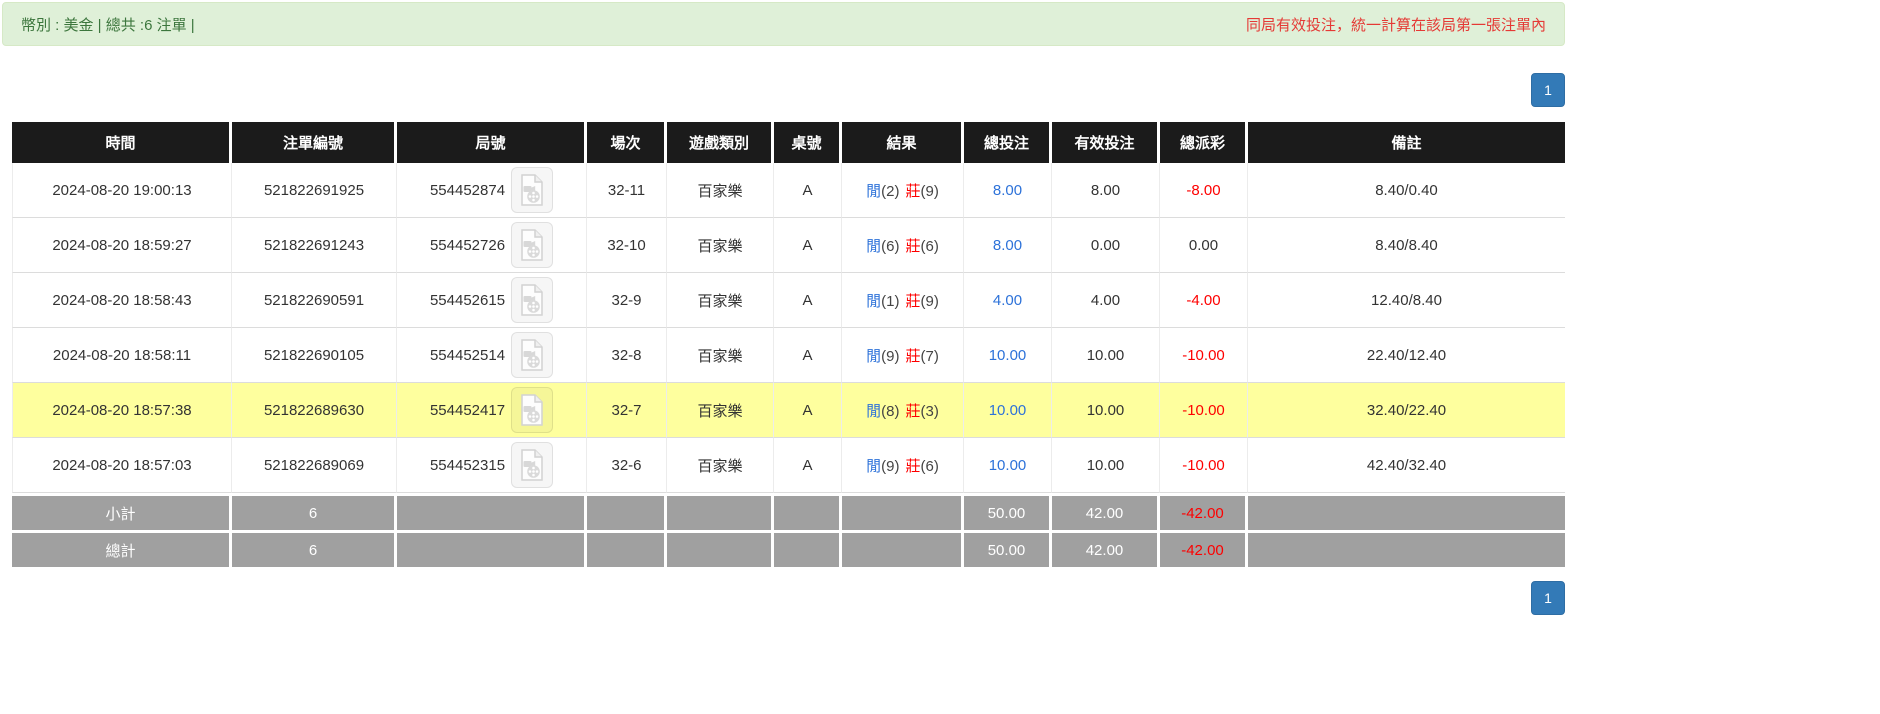  What do you see at coordinates (788, 142) in the screenshot?
I see `table-header-row: 時間 注單編號 局號 場次 遊戲類別 桌號 結果 總投注 有效投注 總派彩 備註` at bounding box center [788, 142].